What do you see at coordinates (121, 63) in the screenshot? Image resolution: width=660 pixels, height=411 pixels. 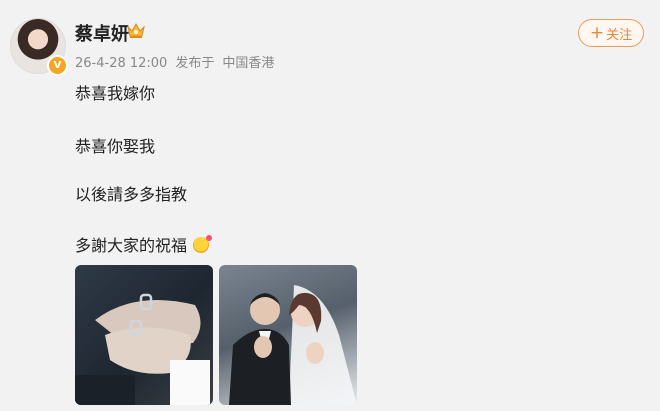 I see `post-timestamp: 26-4-28 12:00` at bounding box center [121, 63].